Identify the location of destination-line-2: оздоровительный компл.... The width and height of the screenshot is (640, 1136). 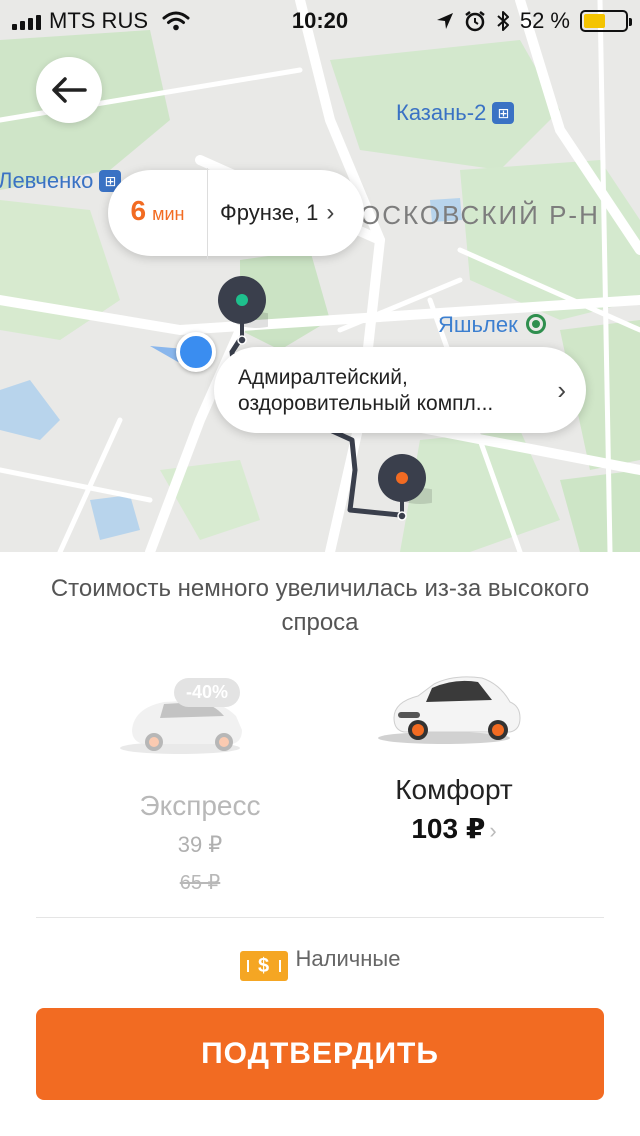
(366, 403).